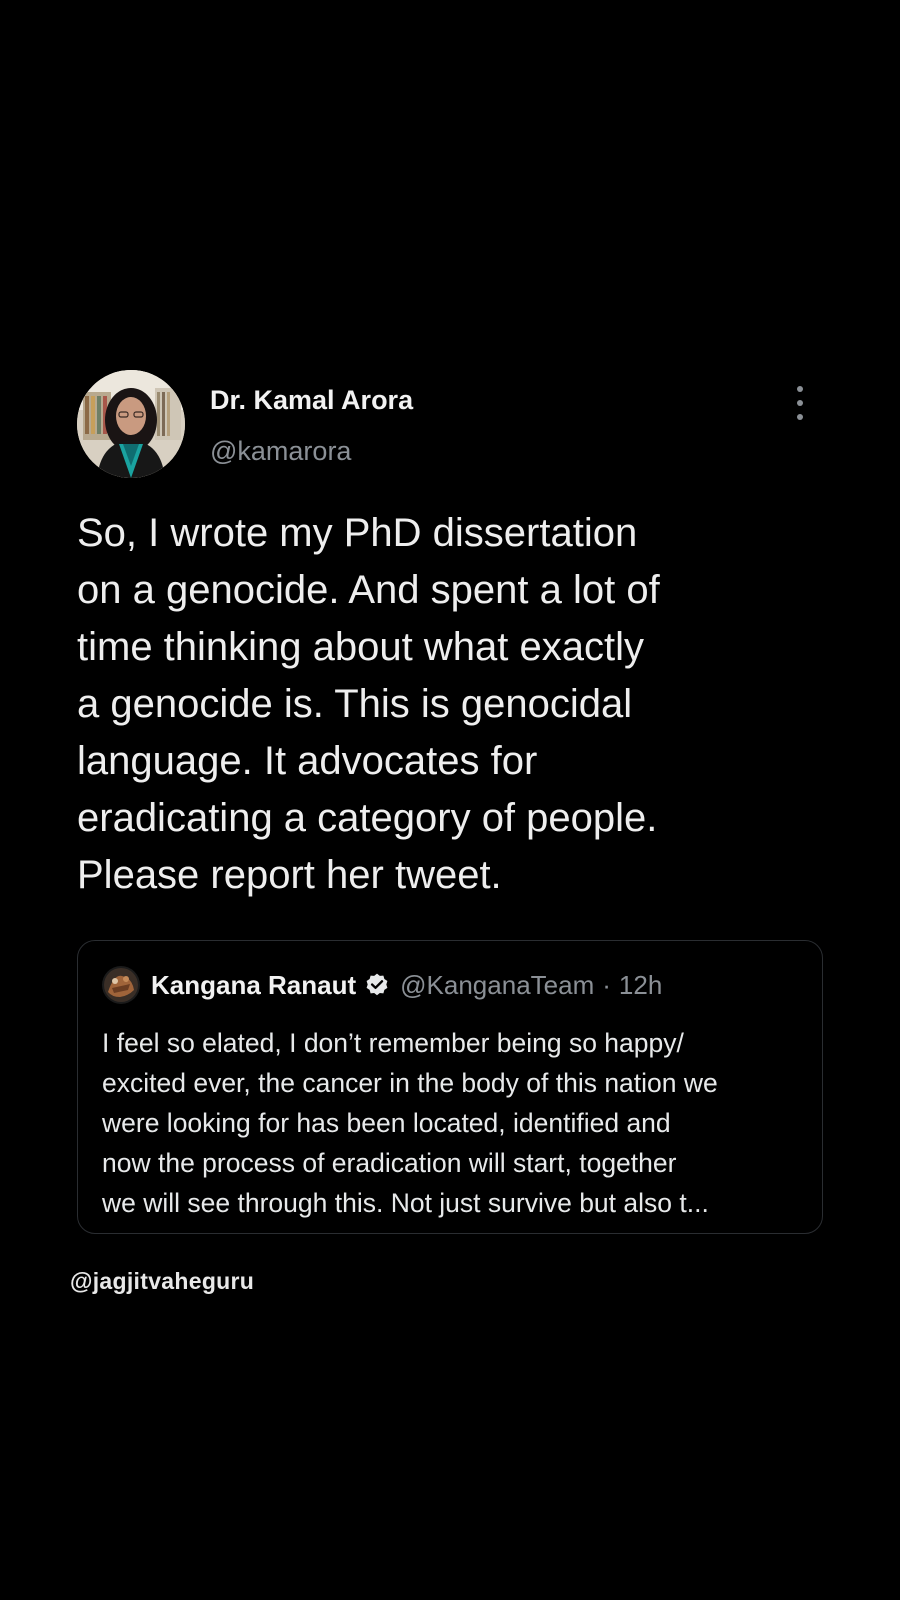 This screenshot has height=1600, width=900. I want to click on quoted-tweet-header: Kangana Ranaut @KanganaTeam · 12h, so click(382, 985).